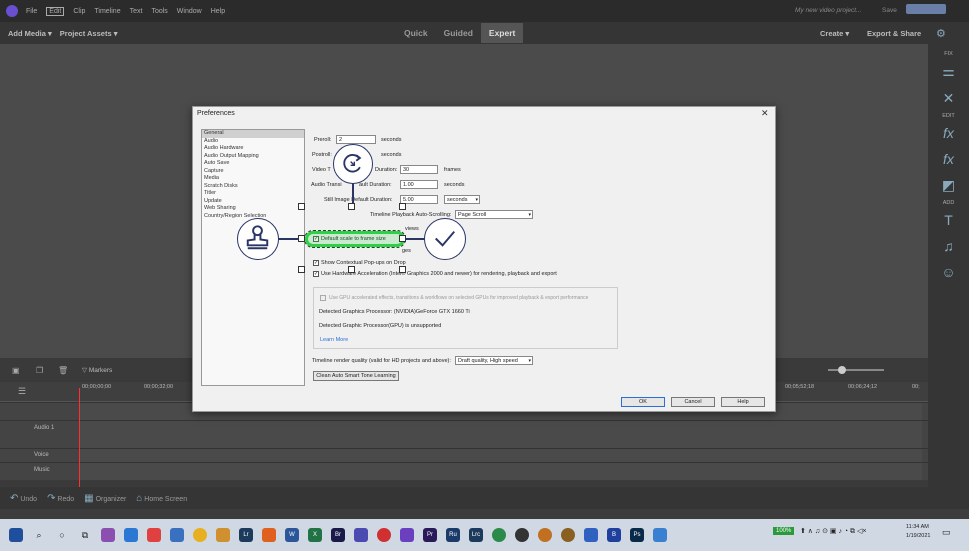  Describe the element at coordinates (948, 98) in the screenshot. I see `tools-icon: ✕` at that location.